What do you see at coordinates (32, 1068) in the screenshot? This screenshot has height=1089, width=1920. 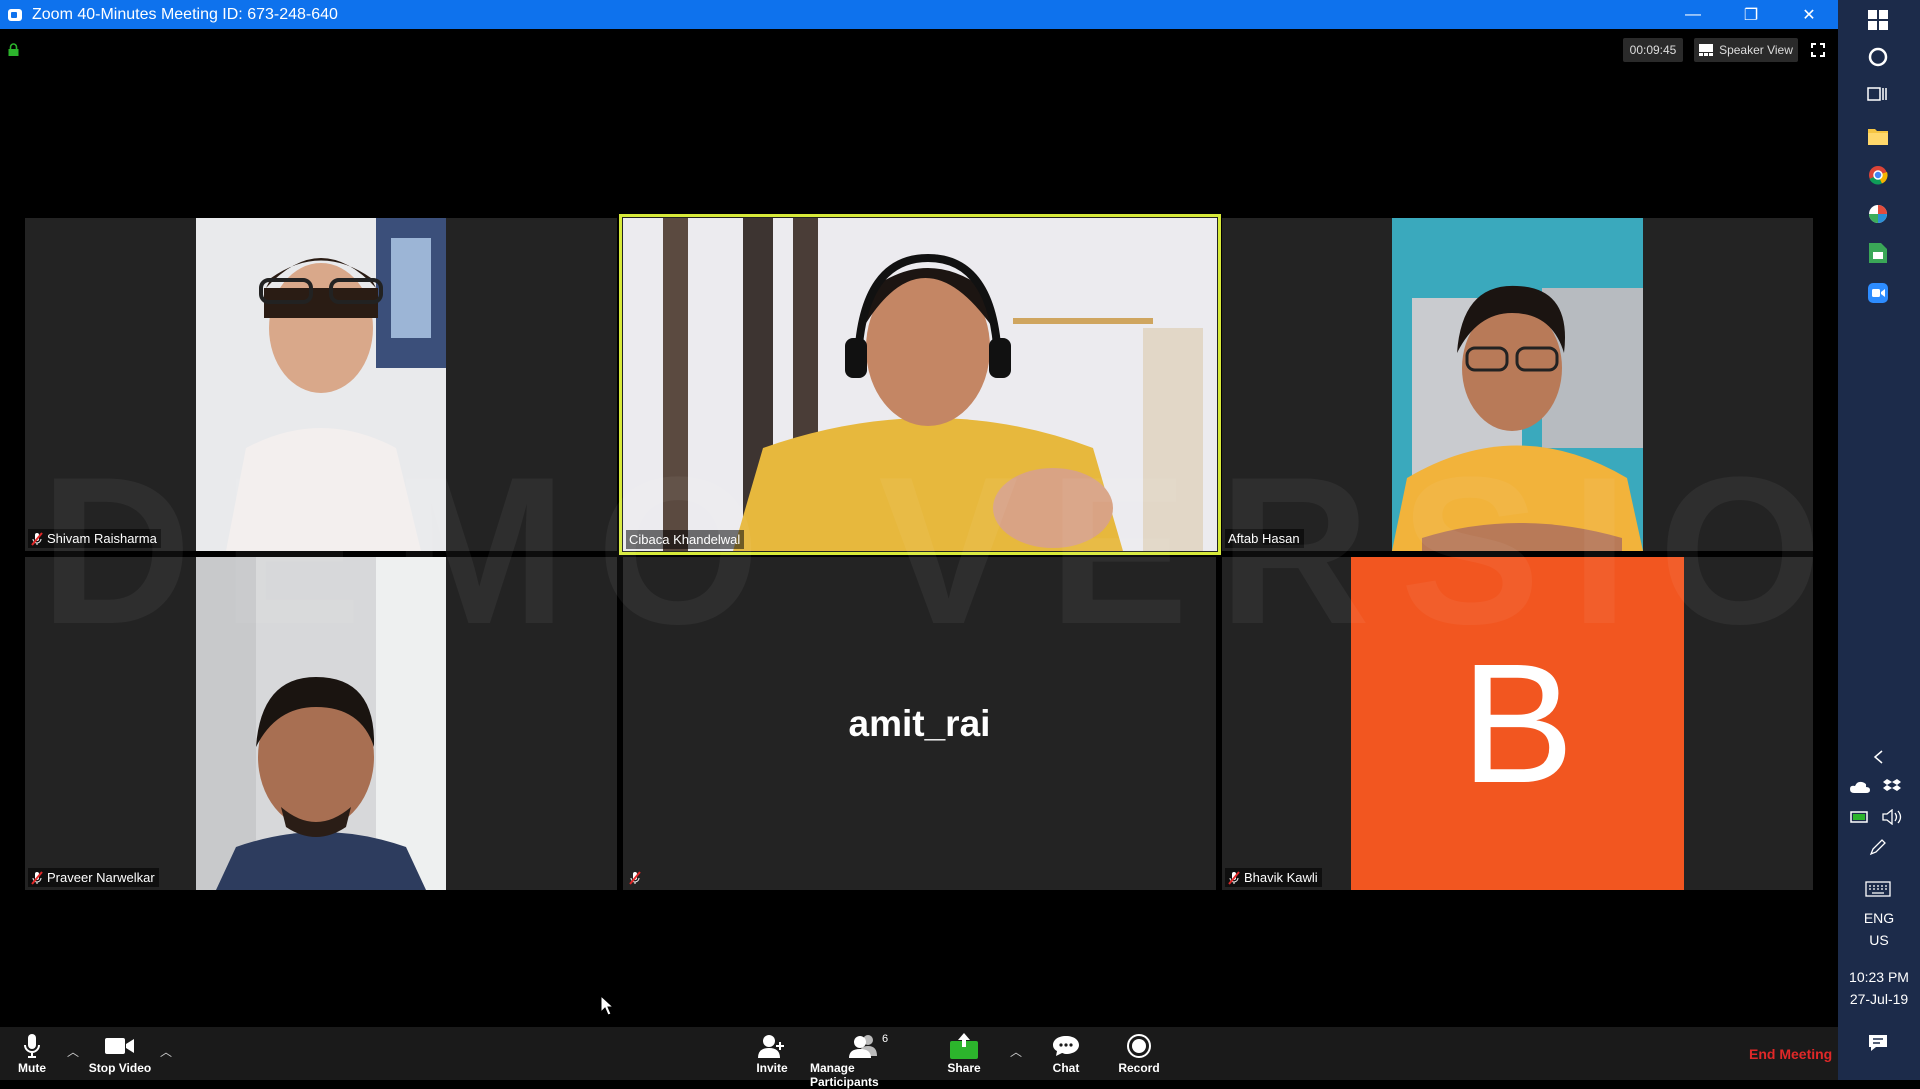 I see `mute-label: Mute` at bounding box center [32, 1068].